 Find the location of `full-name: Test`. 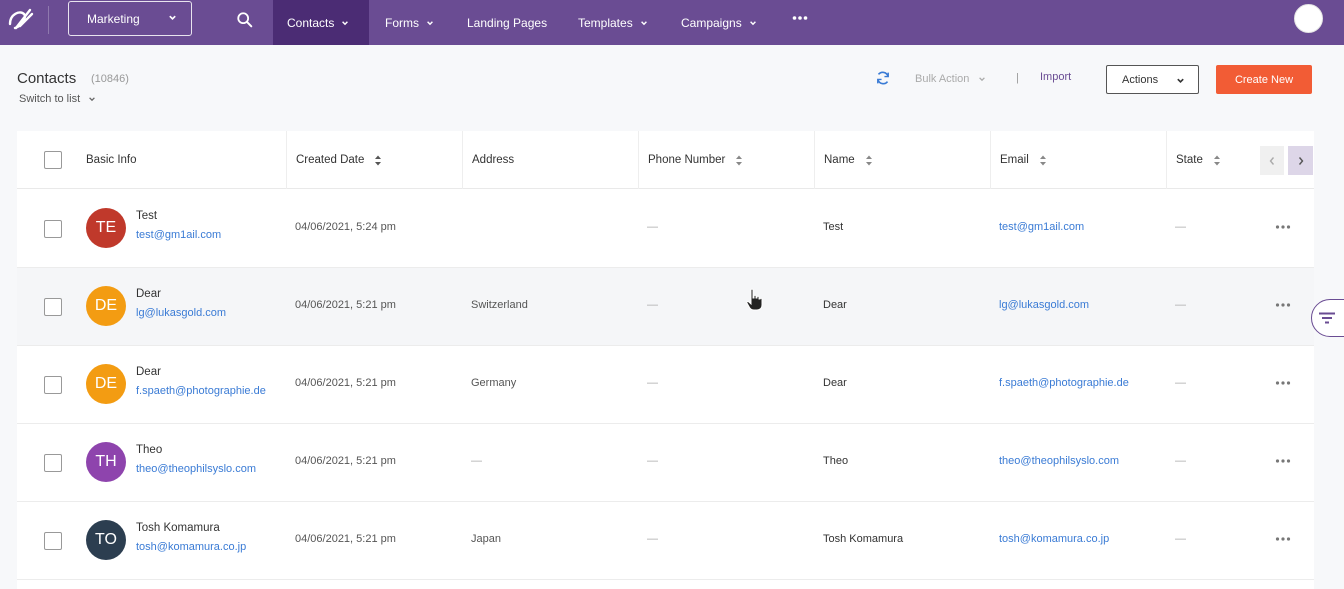

full-name: Test is located at coordinates (833, 227).